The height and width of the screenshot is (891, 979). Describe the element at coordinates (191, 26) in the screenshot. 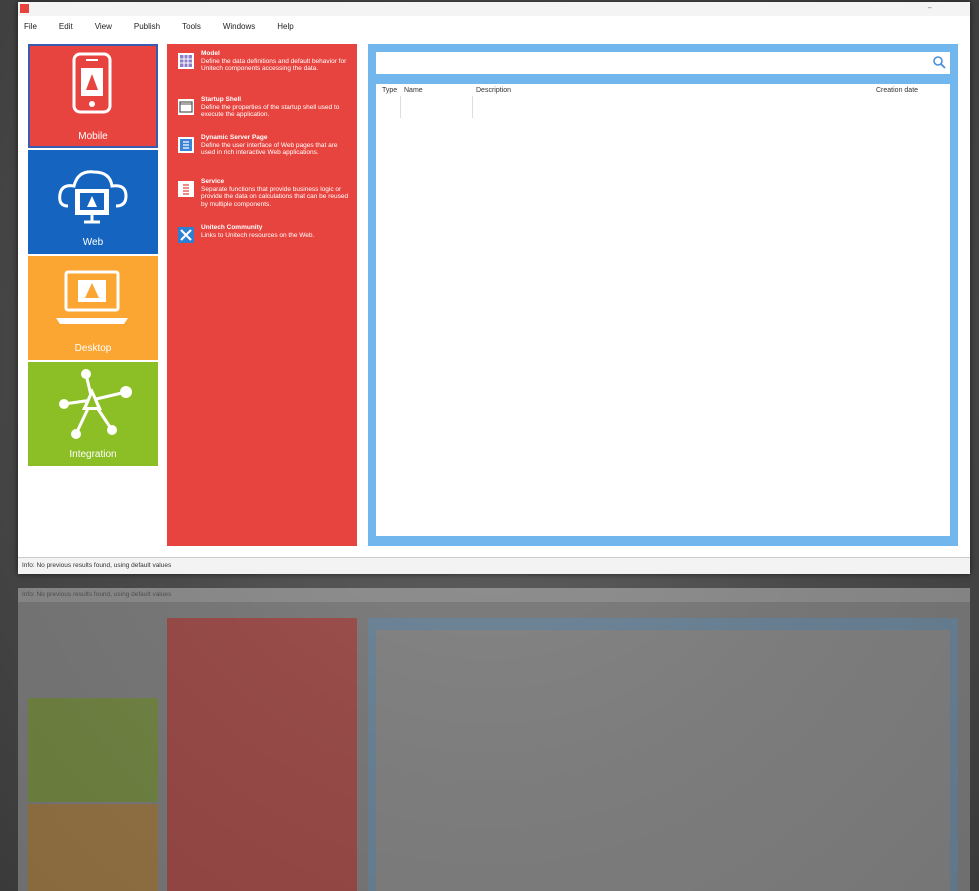

I see `menu-tools: Tools` at that location.